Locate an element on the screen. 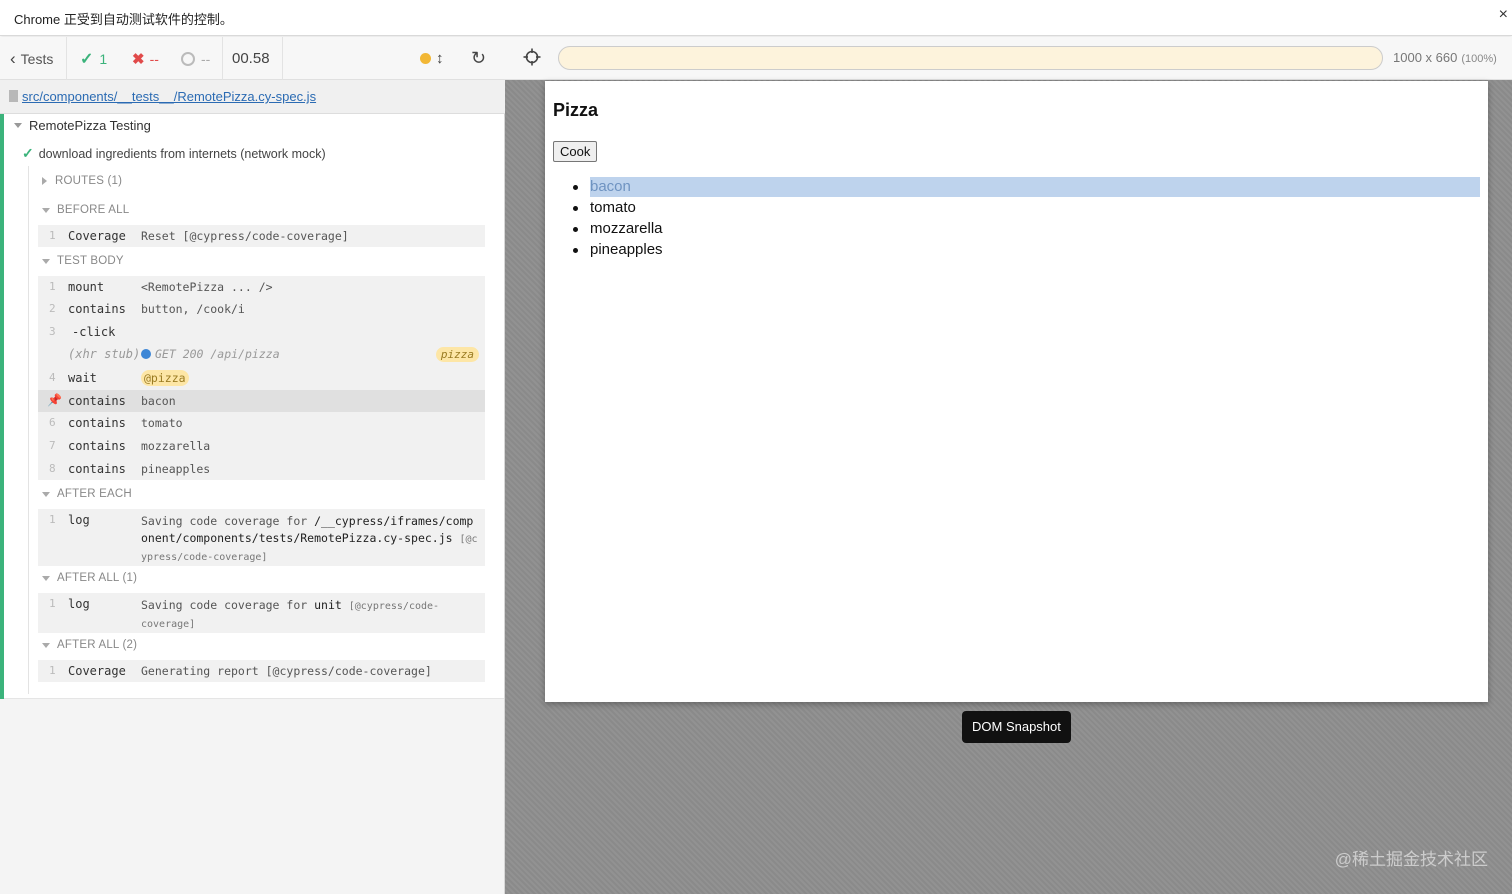  chevron-left-icon: ‹ is located at coordinates (13, 58).